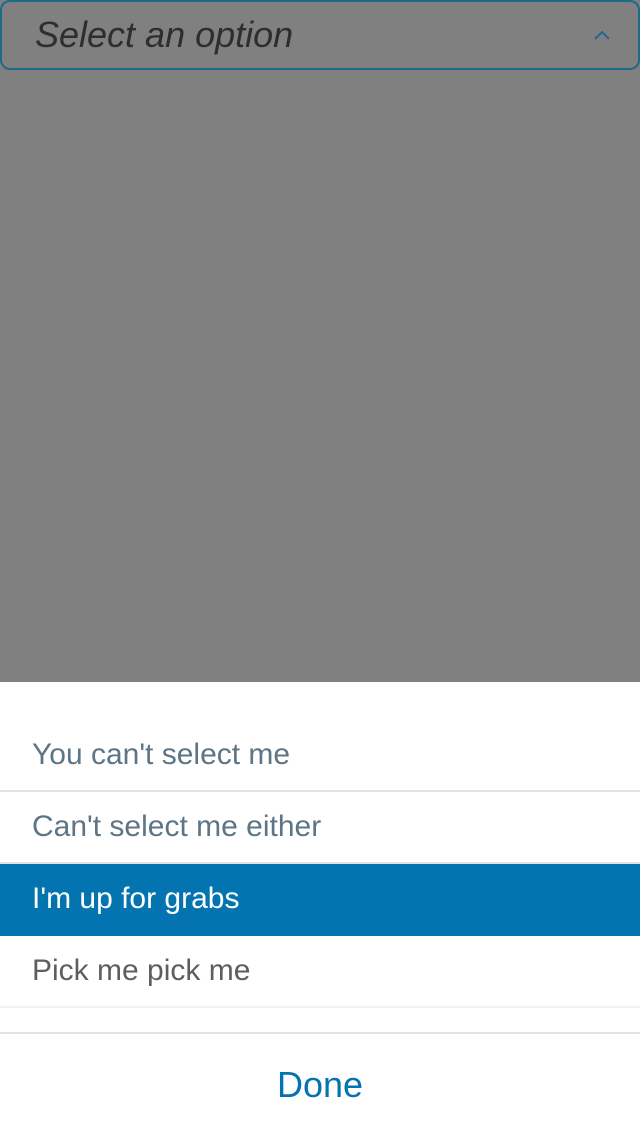  I want to click on select-placeholder: Select an option, so click(164, 34).